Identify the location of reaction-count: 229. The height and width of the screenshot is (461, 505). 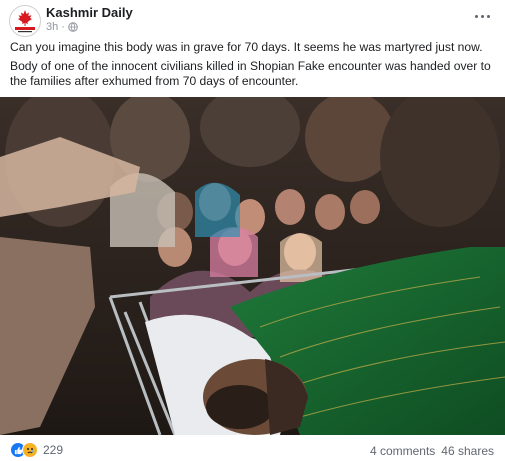
(53, 450).